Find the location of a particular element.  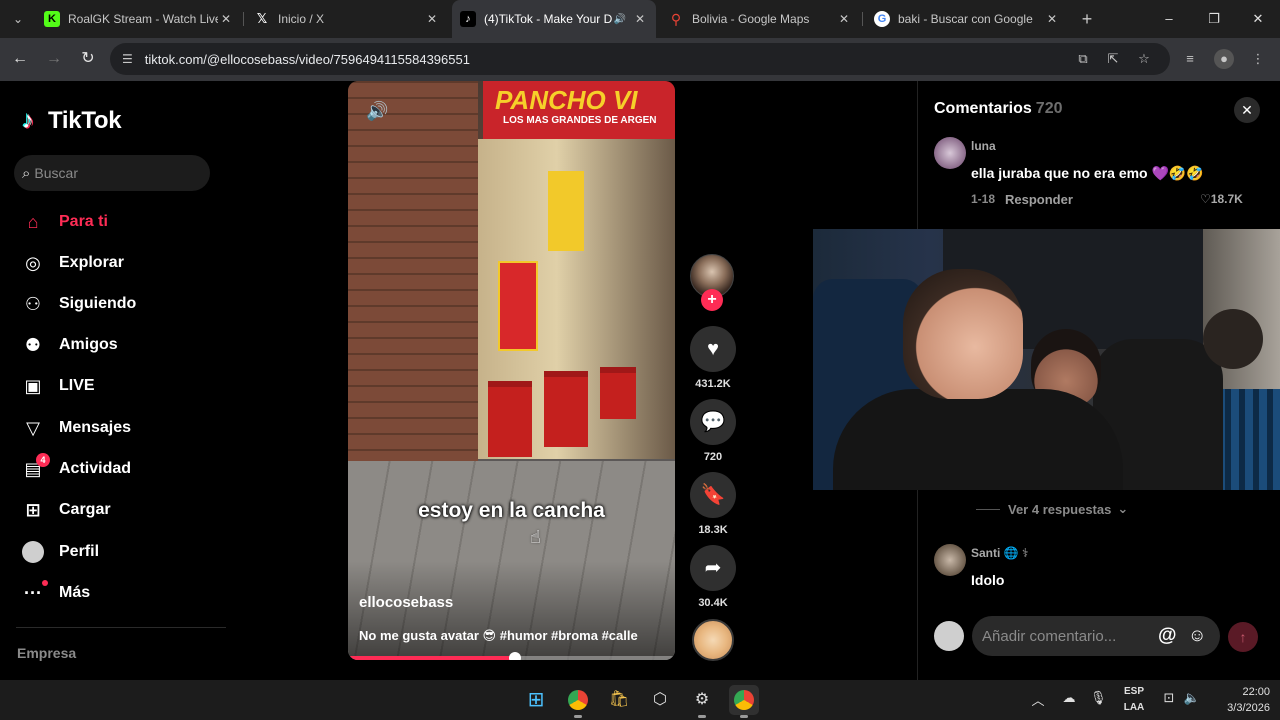

send-comment-button: ↑ is located at coordinates (1243, 637).